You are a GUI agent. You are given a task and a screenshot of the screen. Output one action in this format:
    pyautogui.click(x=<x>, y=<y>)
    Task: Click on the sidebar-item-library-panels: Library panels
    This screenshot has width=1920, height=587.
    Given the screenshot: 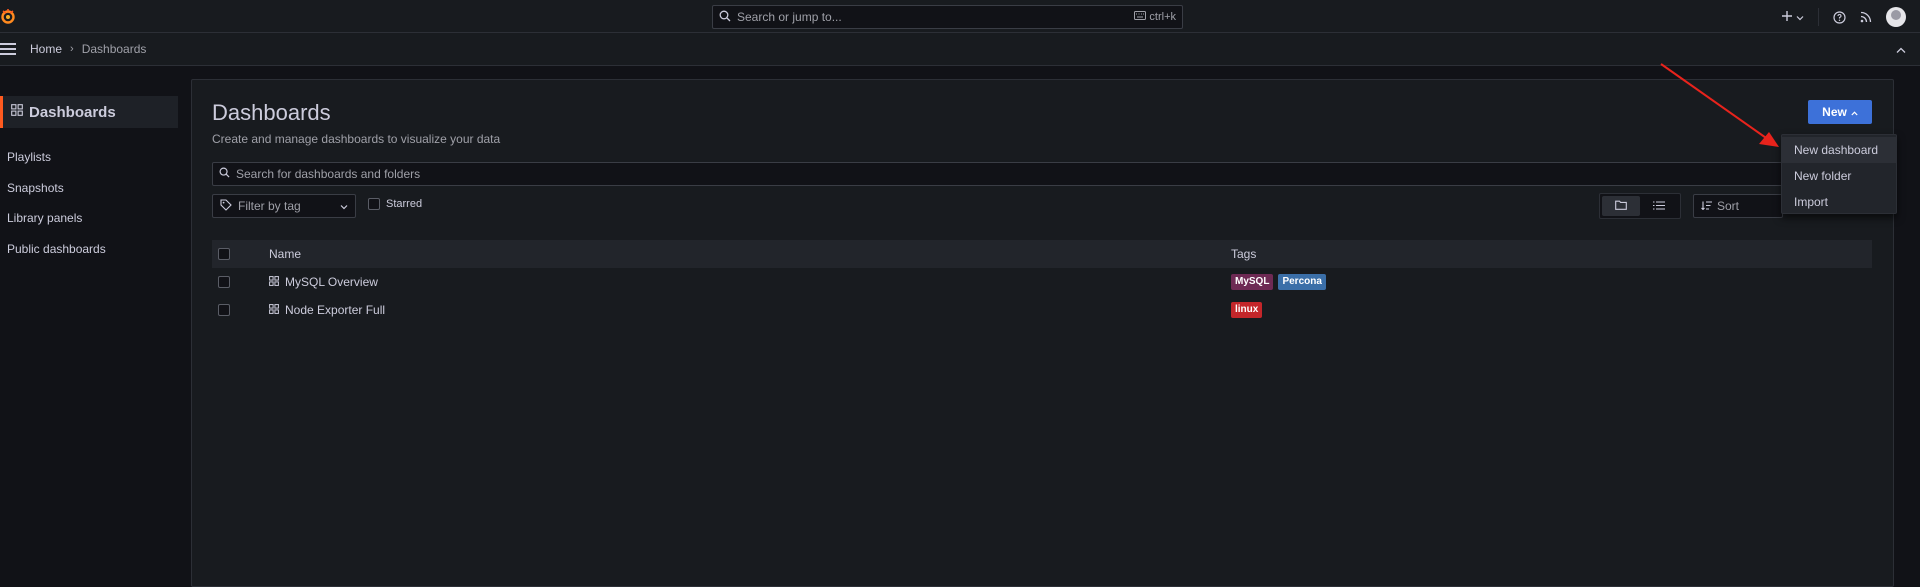 What is the action you would take?
    pyautogui.click(x=44, y=218)
    